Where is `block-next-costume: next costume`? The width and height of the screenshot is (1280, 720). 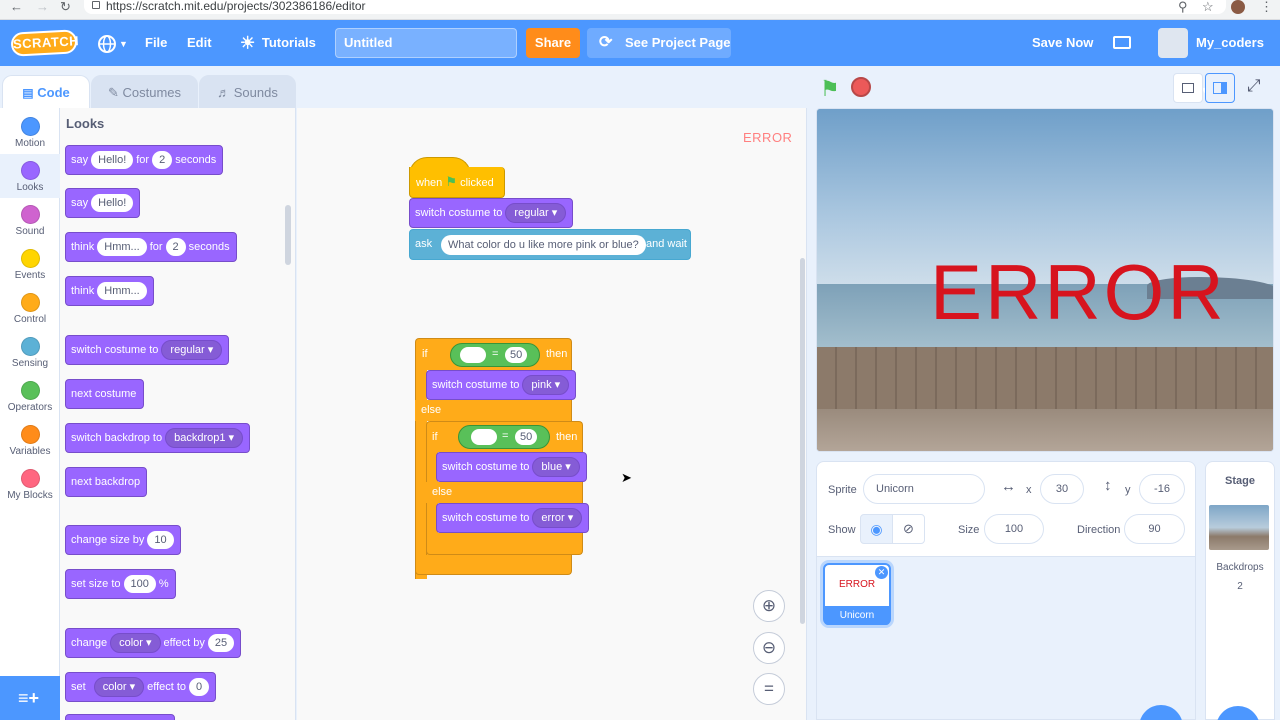
block-next-costume: next costume is located at coordinates (104, 394).